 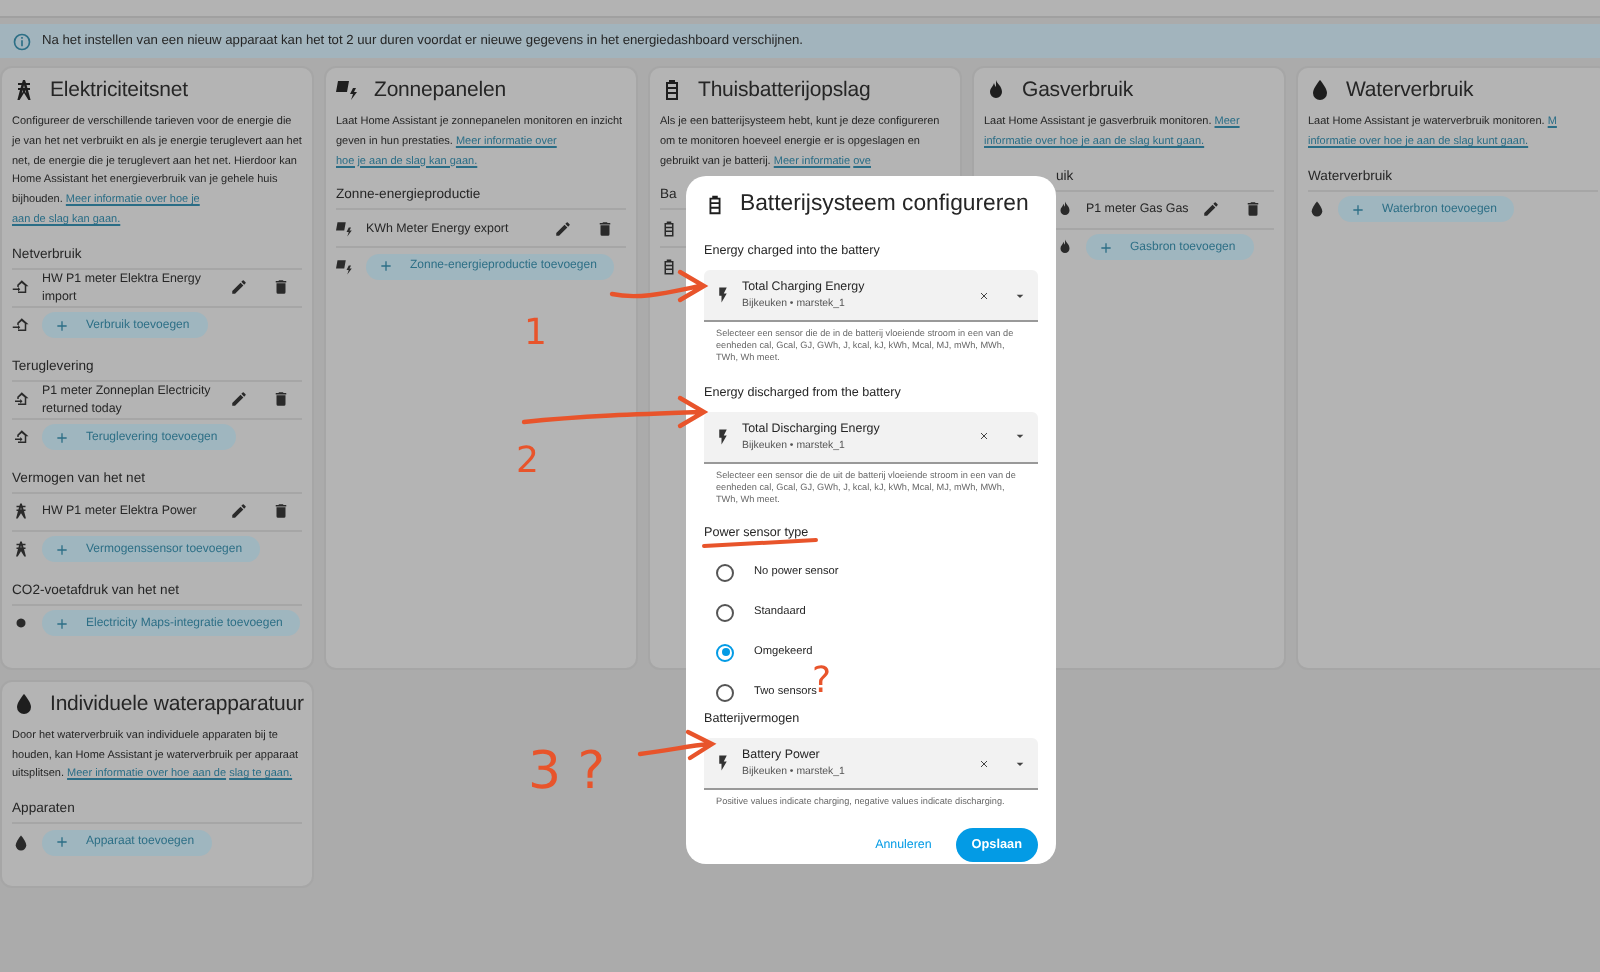 What do you see at coordinates (1410, 90) in the screenshot?
I see `card-title: Waterverbruik` at bounding box center [1410, 90].